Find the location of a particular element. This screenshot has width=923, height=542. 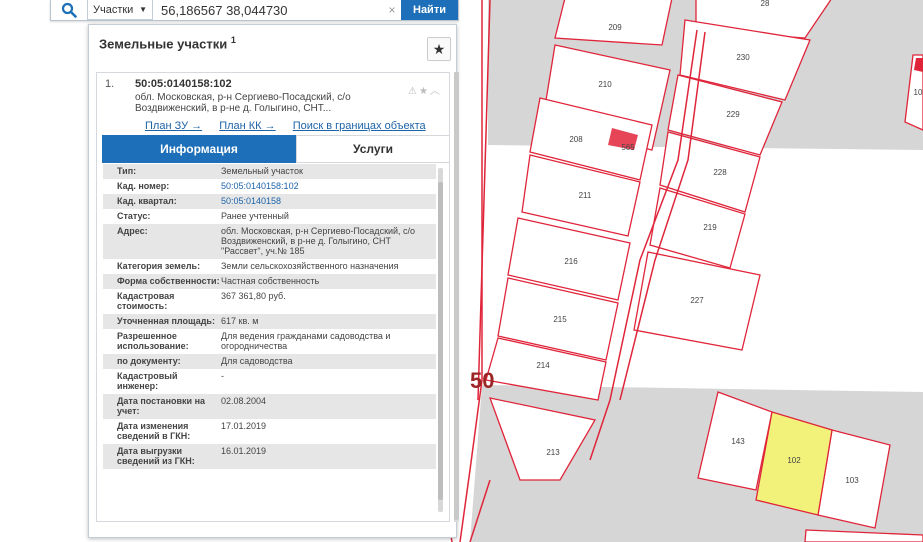

result-index: 1. is located at coordinates (110, 84).